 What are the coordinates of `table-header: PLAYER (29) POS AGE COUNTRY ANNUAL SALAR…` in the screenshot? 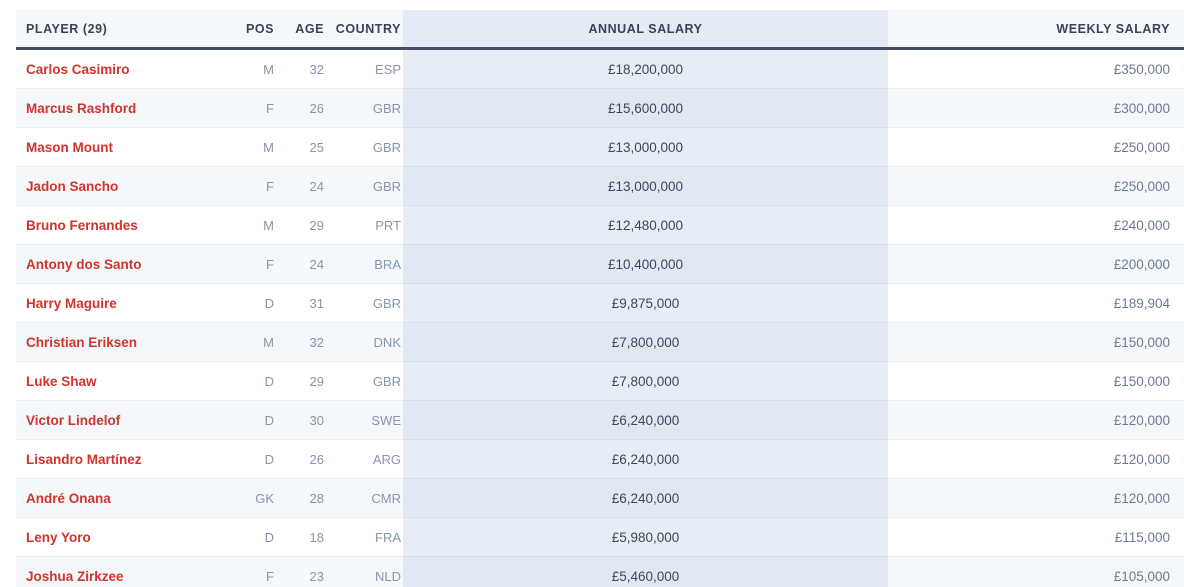 It's located at (600, 30).